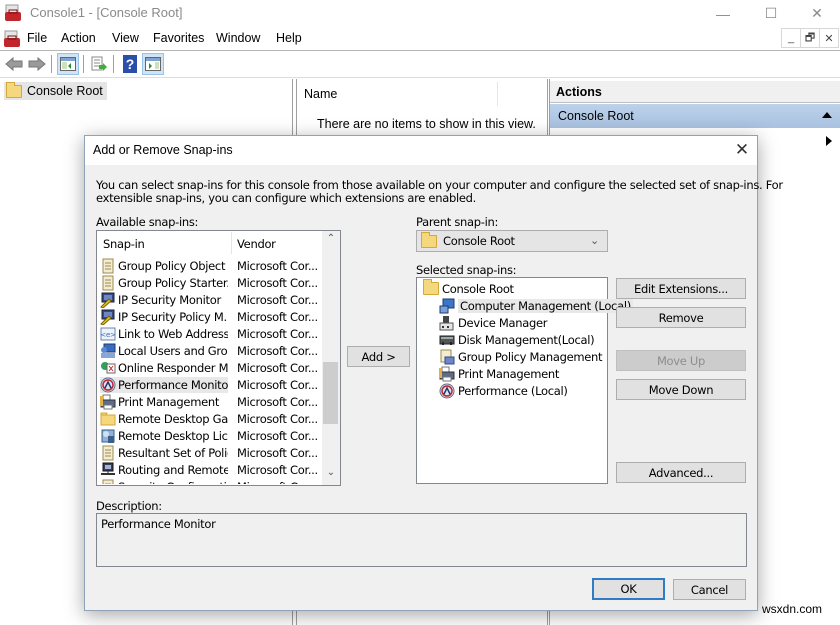 This screenshot has width=840, height=625. What do you see at coordinates (256, 244) in the screenshot?
I see `column-header-vendor: Vendor` at bounding box center [256, 244].